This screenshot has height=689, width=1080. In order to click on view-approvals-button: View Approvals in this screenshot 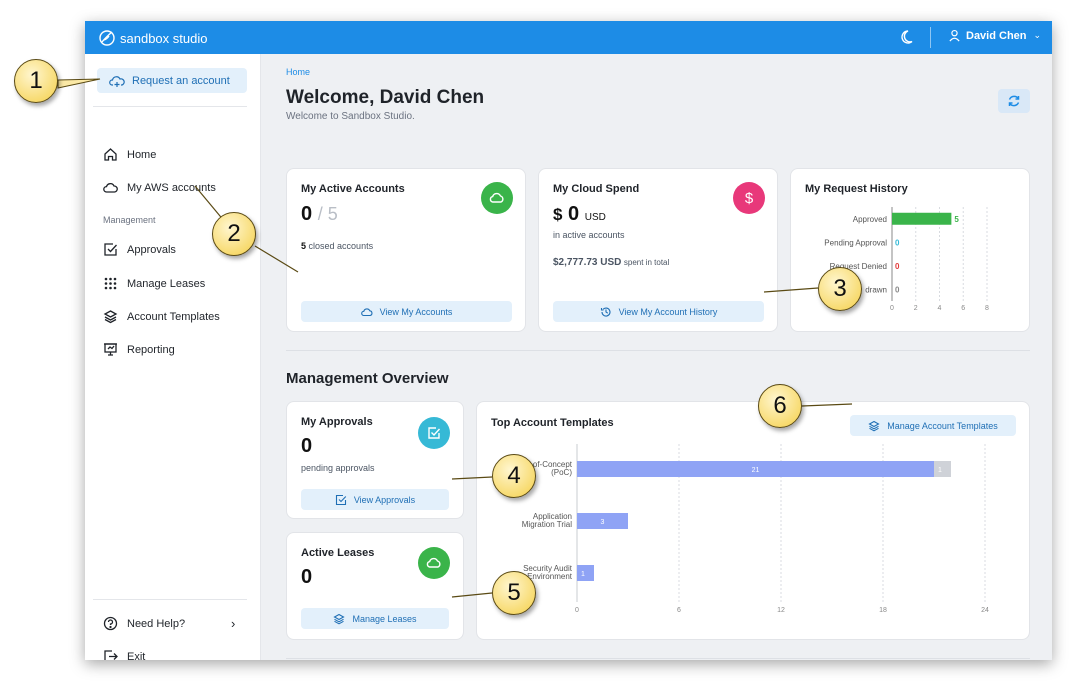, I will do `click(375, 499)`.